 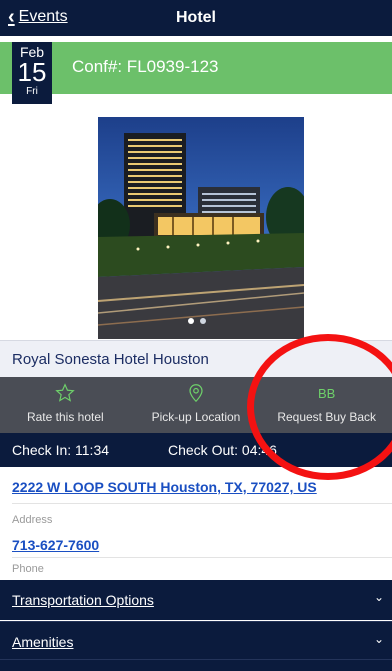 What do you see at coordinates (32, 91) in the screenshot?
I see `date-weekday: Fri` at bounding box center [32, 91].